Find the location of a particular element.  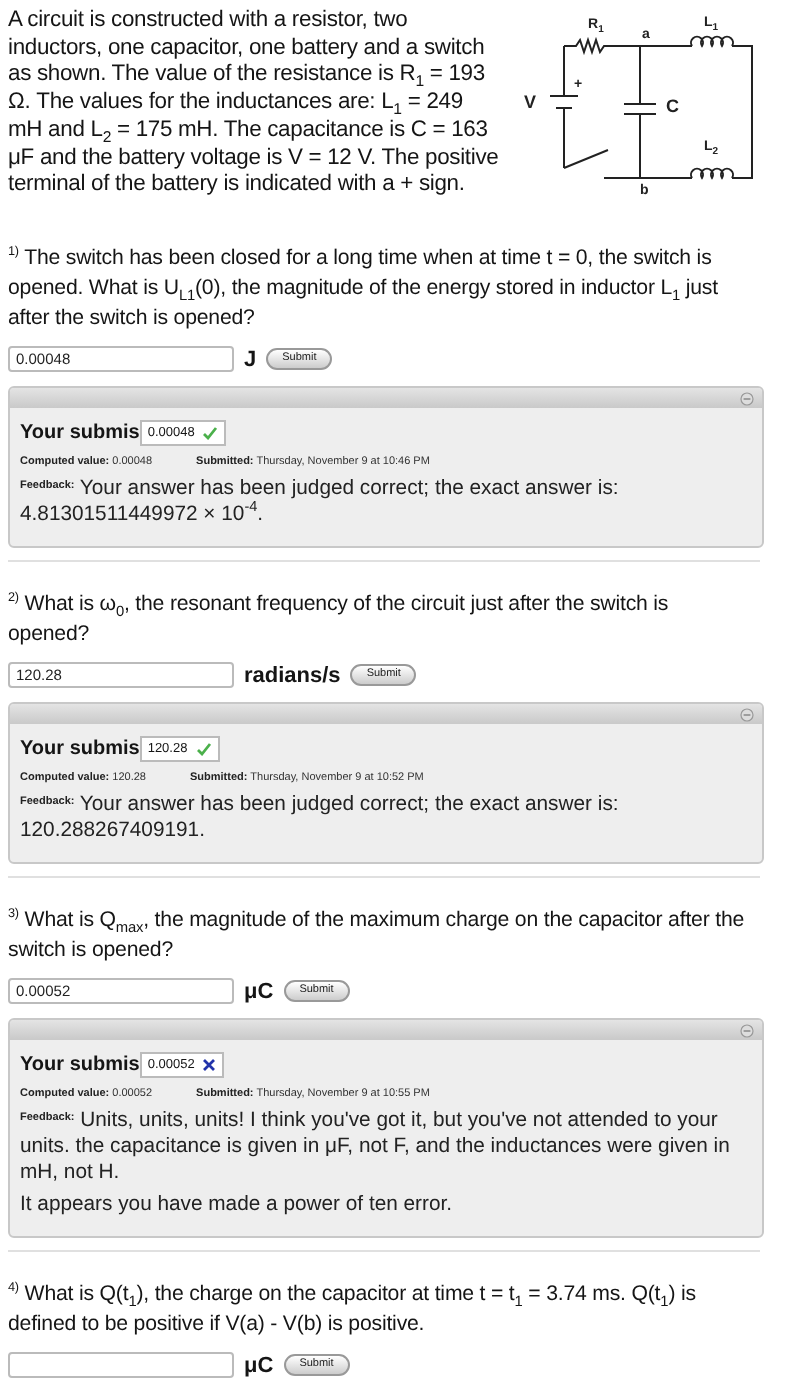

feedback-text: $^{Feedback:}$ Your answer has been judged correct; the exact answer is: 4.81301511449972 × 10$^{-4}$. is located at coordinates (320, 502).